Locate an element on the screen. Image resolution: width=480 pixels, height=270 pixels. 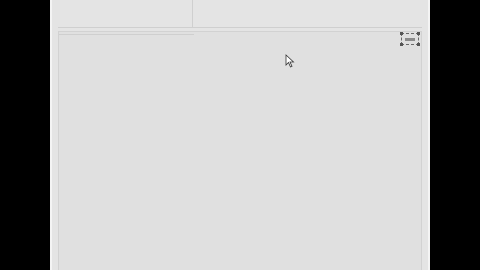
resize-handle-icon is located at coordinates (410, 39).